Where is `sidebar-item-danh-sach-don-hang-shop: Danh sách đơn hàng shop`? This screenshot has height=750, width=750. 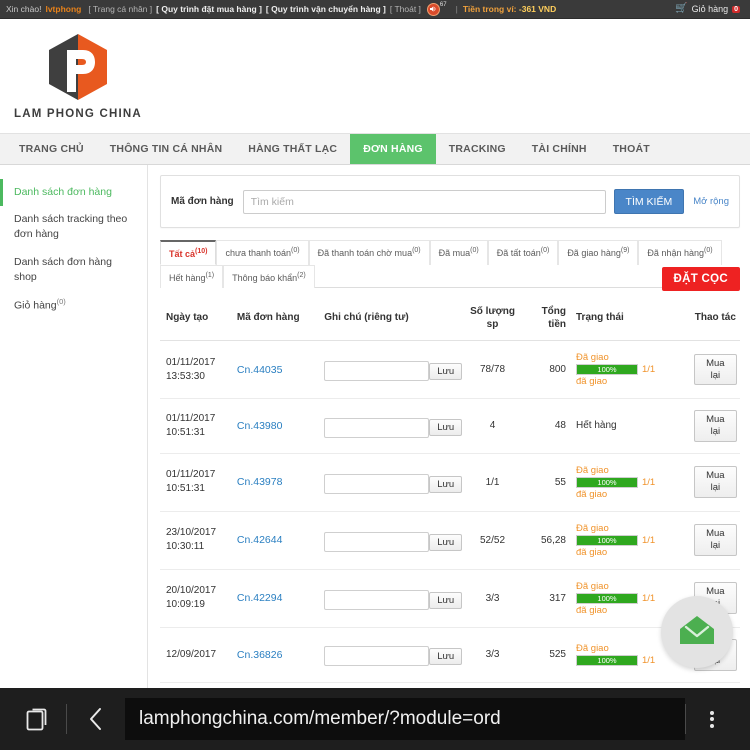 sidebar-item-danh-sach-don-hang-shop: Danh sách đơn hàng shop is located at coordinates (73, 270).